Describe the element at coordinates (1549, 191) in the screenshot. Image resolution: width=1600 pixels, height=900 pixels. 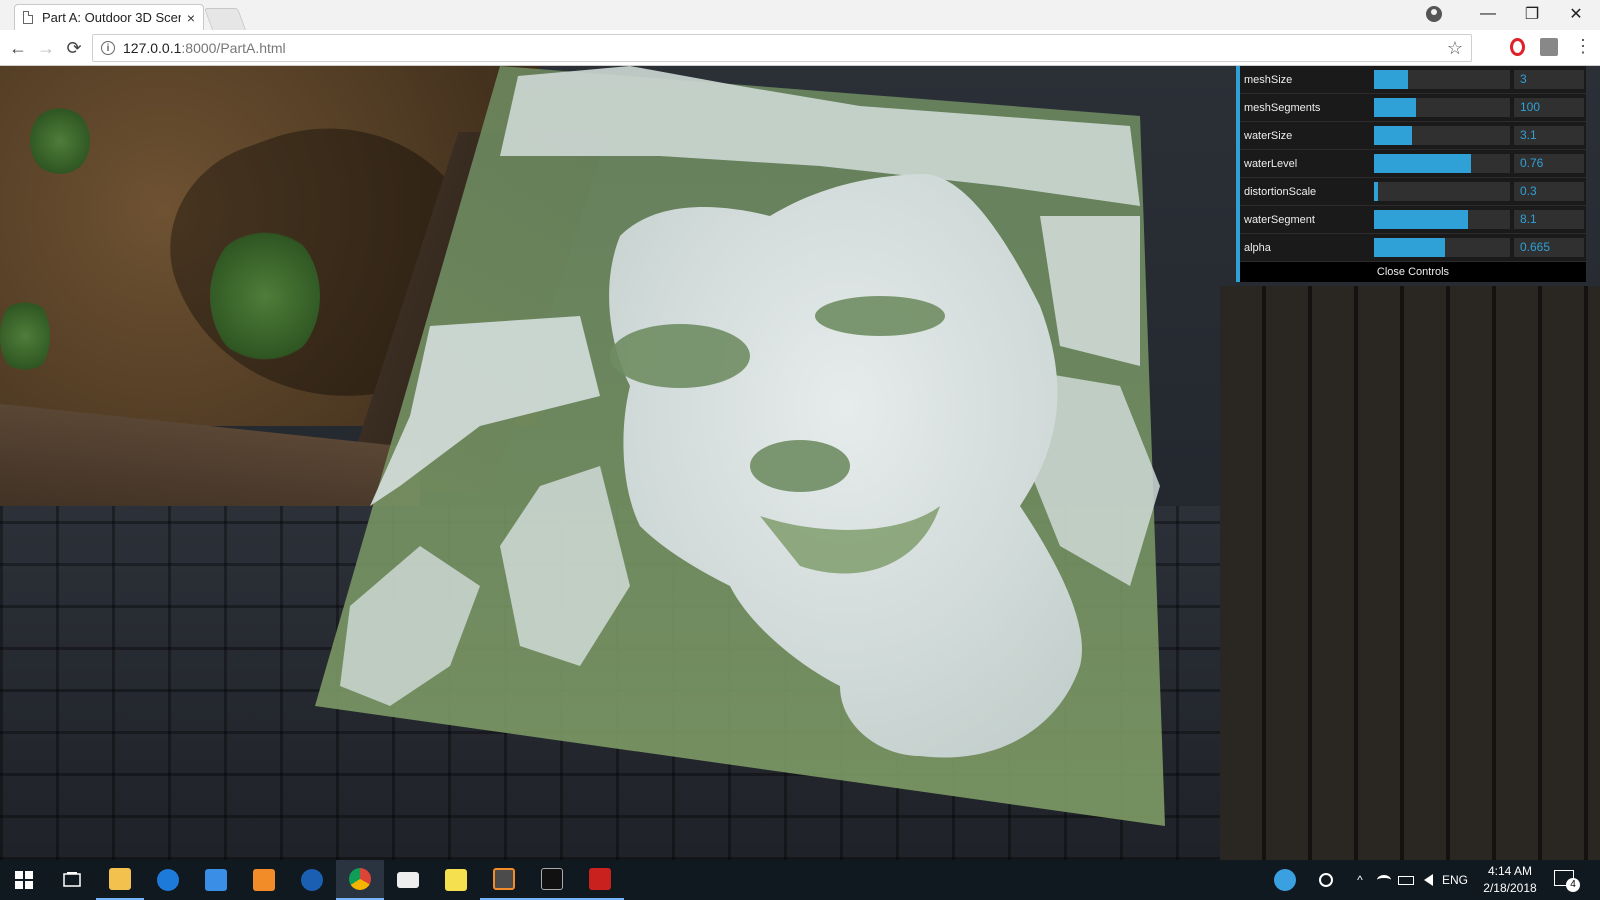
I see `number-input: 0.3` at that location.